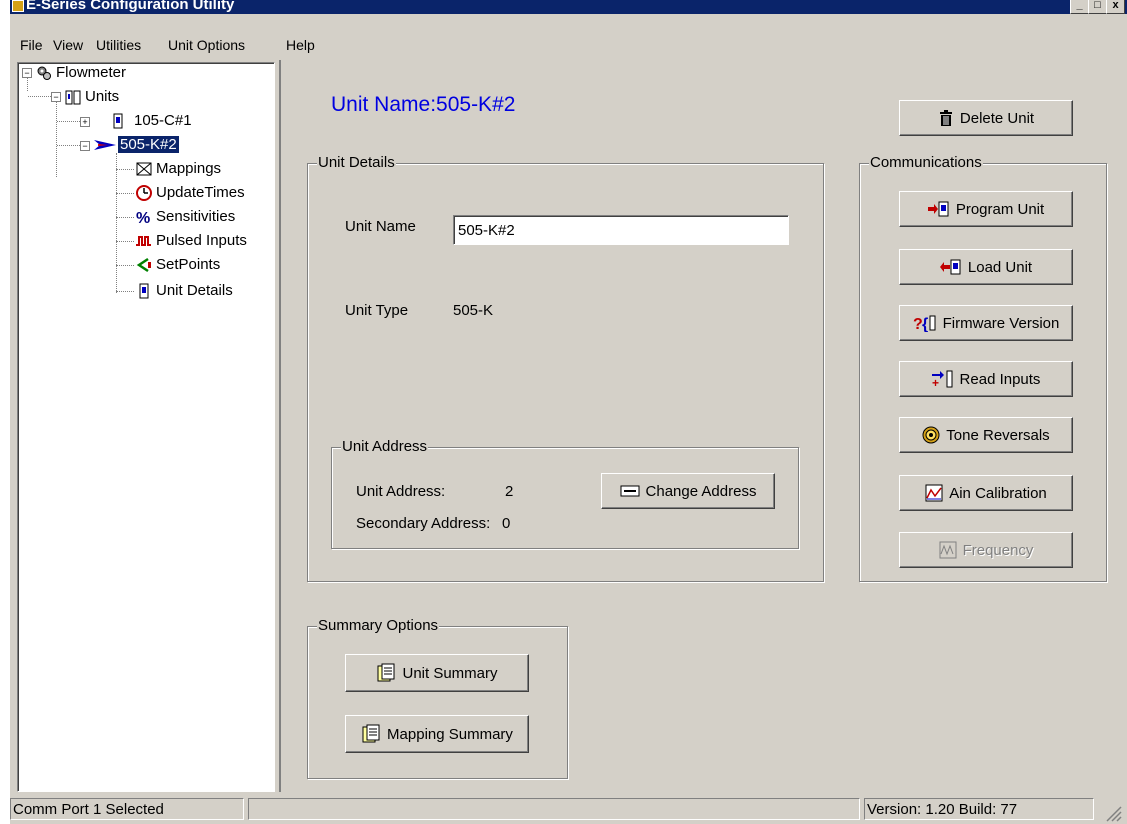 This screenshot has width=1127, height=824. Describe the element at coordinates (143, 265) in the screenshot. I see `setpoints-icon` at that location.